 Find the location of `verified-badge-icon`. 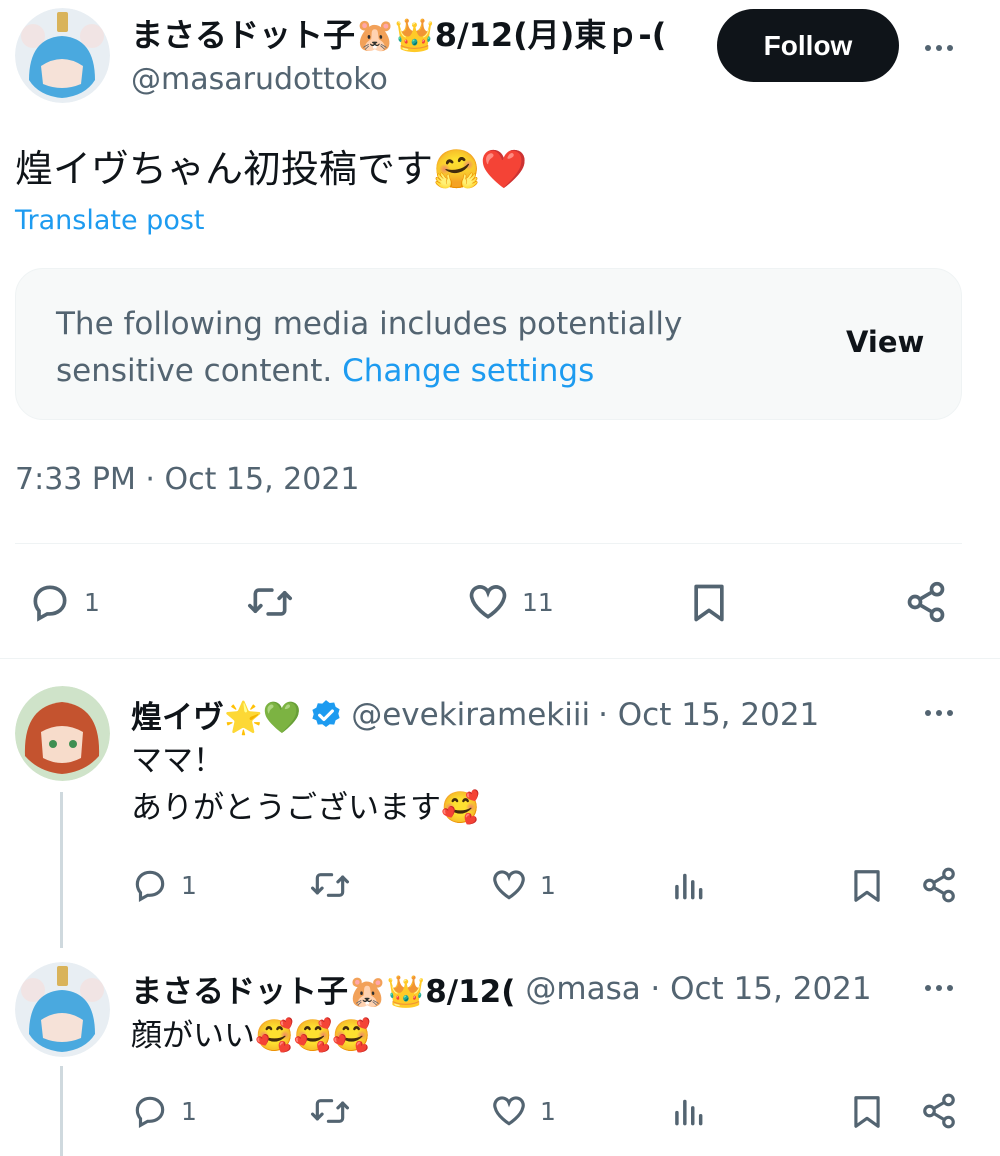

verified-badge-icon is located at coordinates (326, 715).